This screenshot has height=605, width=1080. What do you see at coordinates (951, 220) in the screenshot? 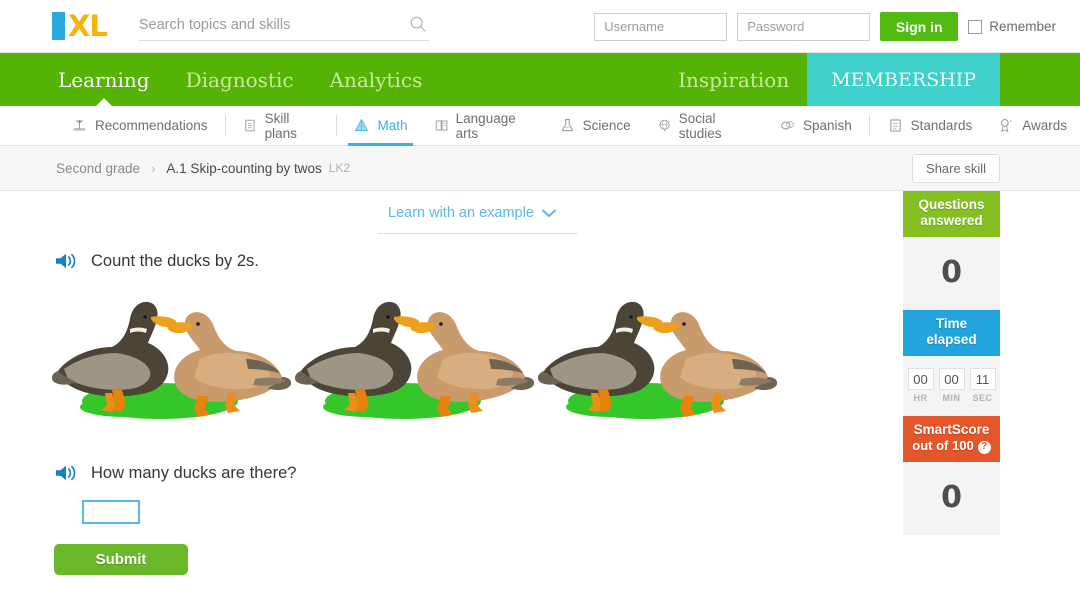
I see `questions-answered-title-2: answered` at bounding box center [951, 220].